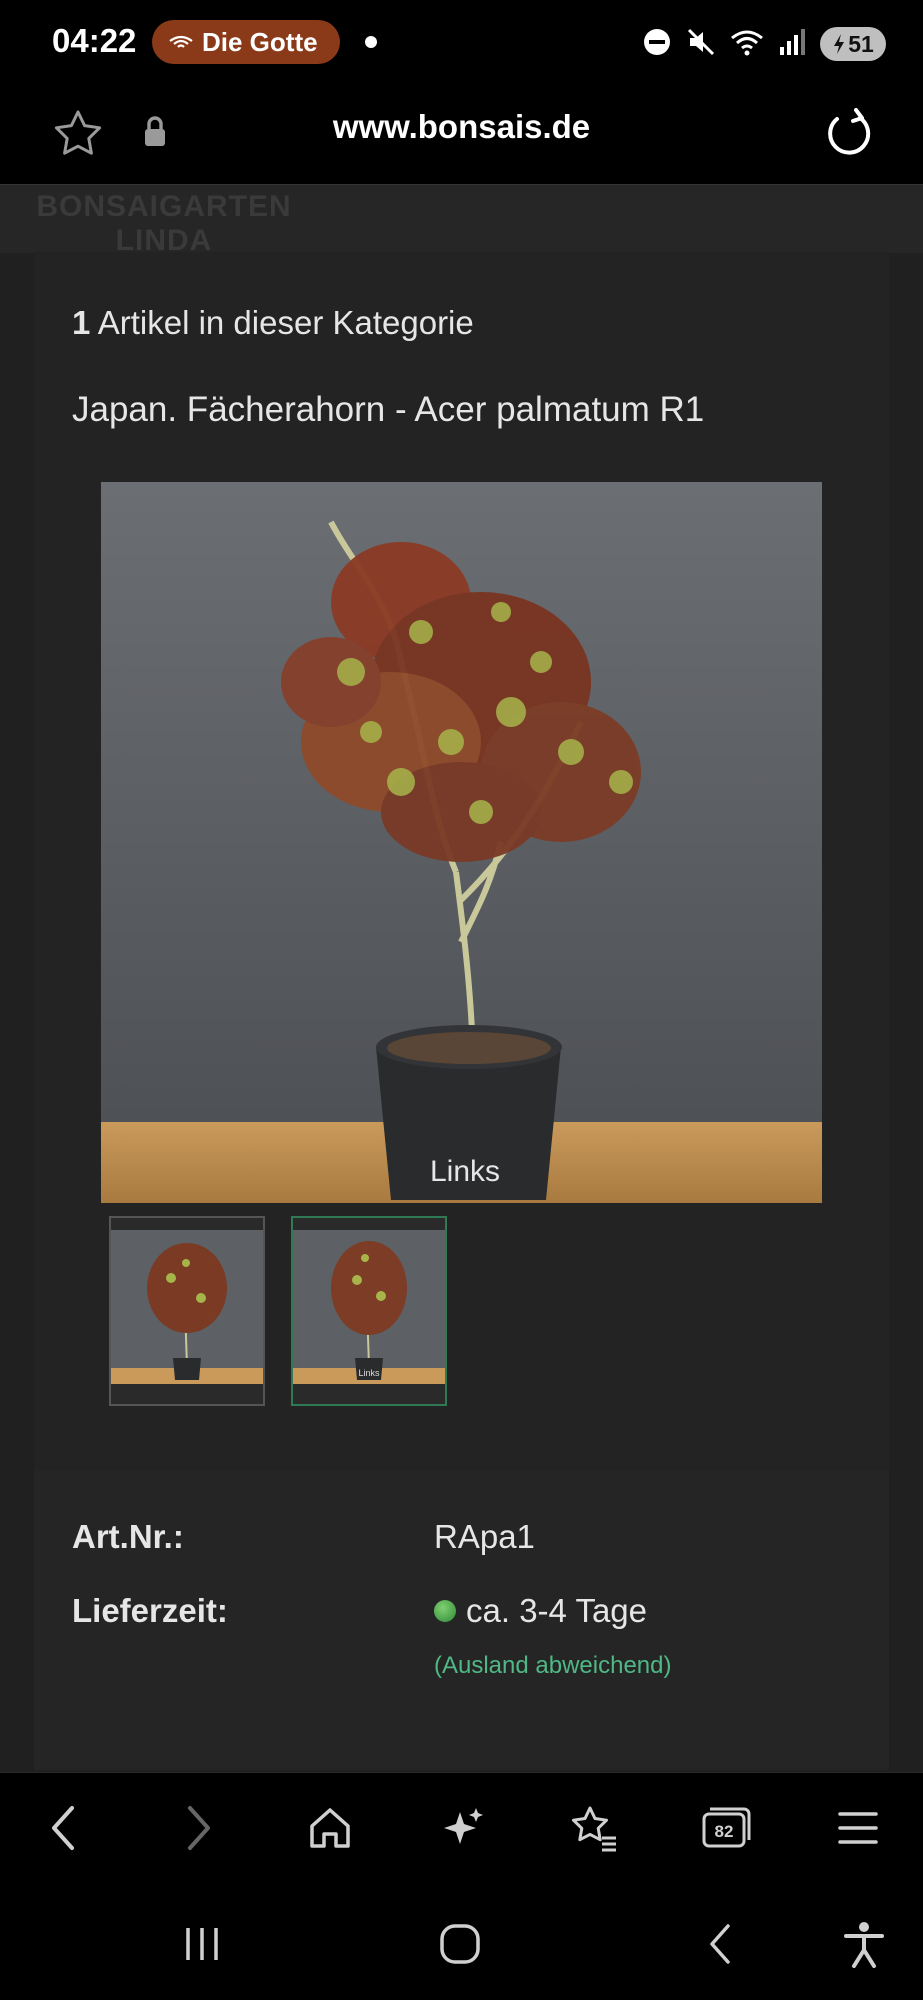 The image size is (923, 2000). I want to click on system-home-button, so click(460, 1944).